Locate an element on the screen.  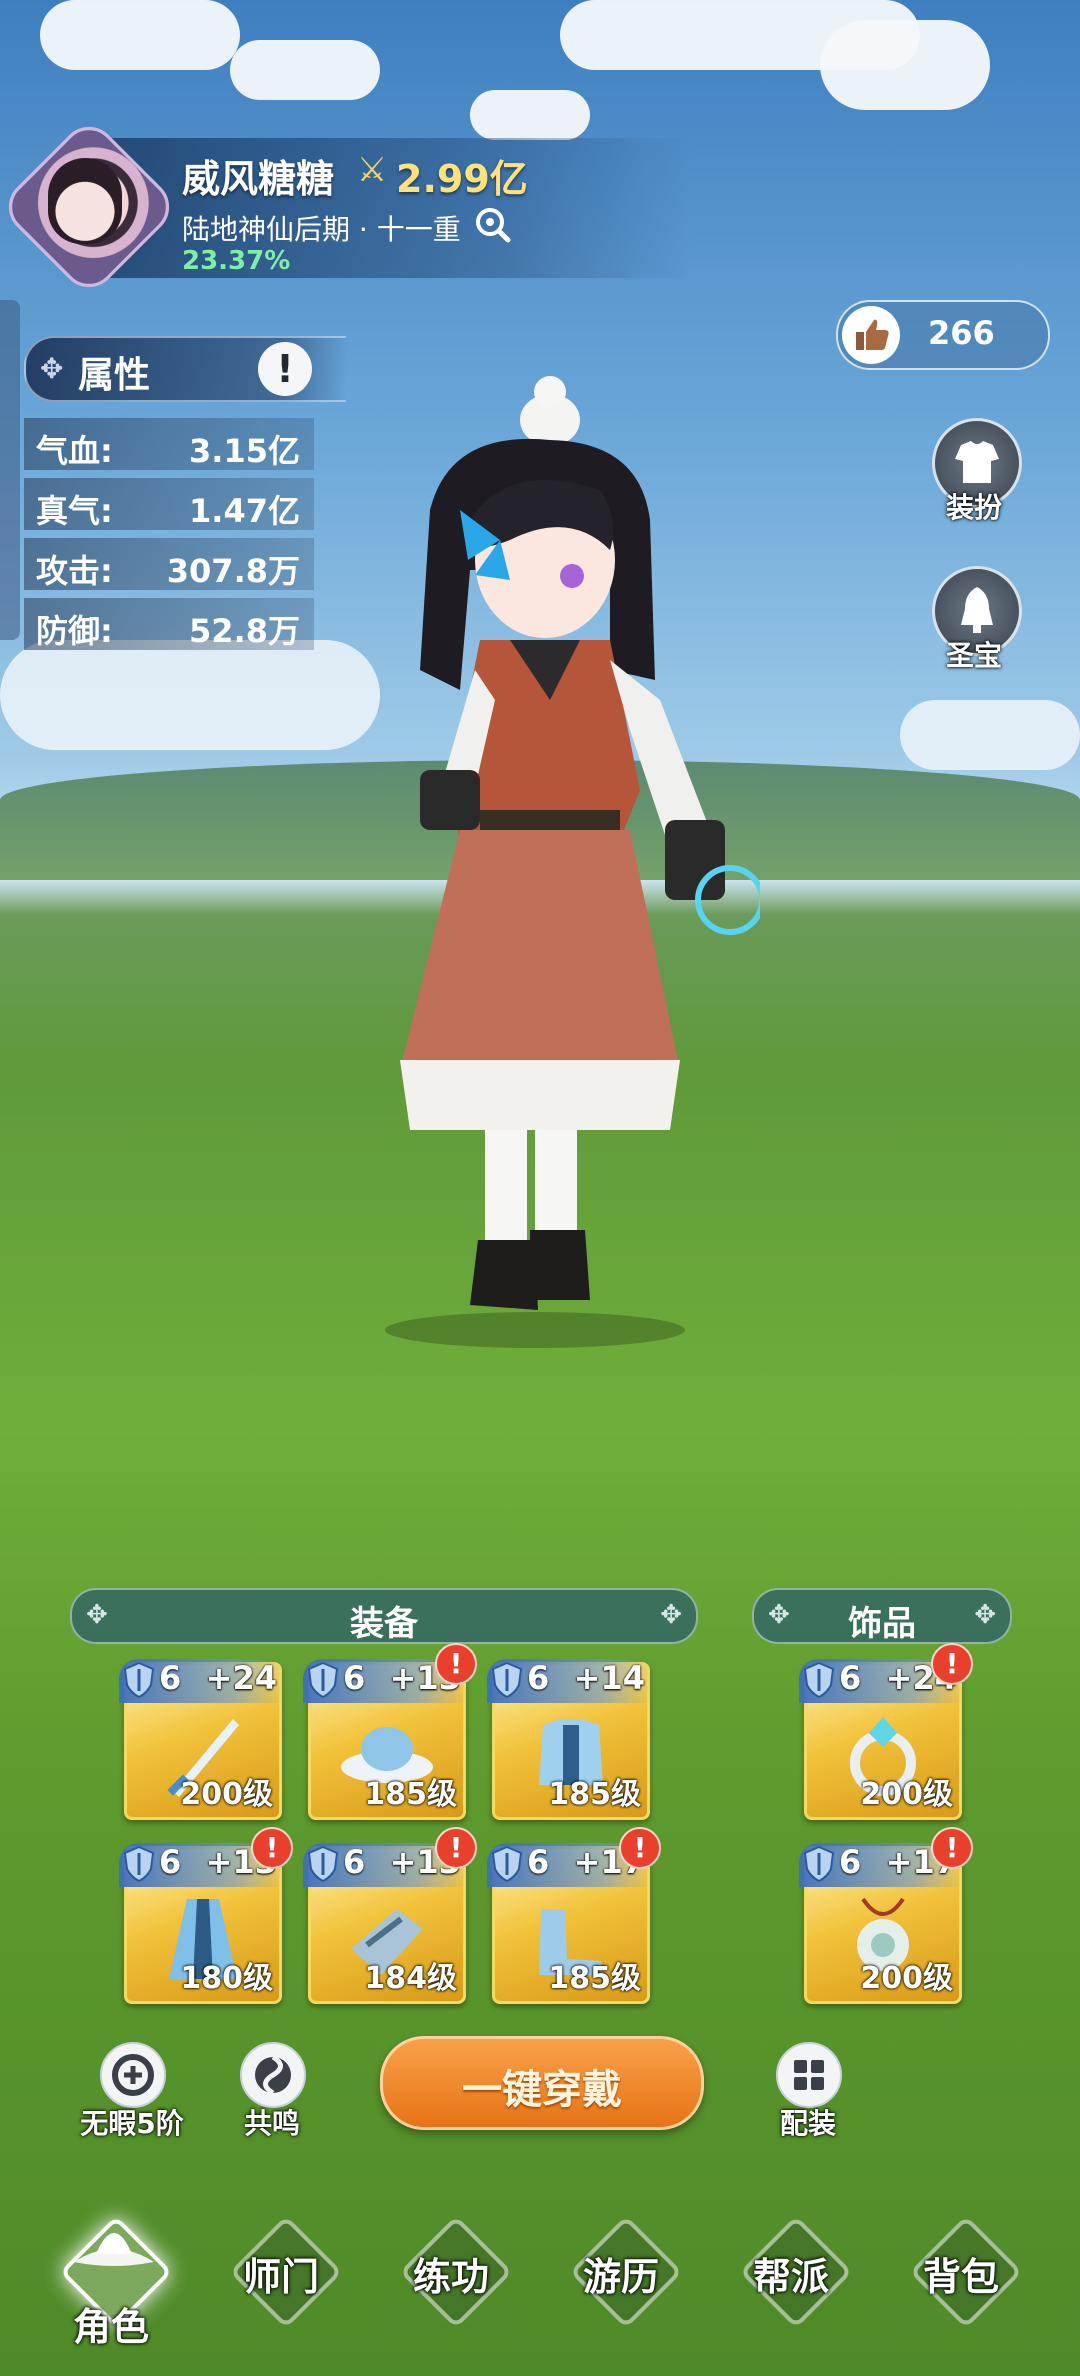
nav-label: 背包 is located at coordinates (960, 2277).